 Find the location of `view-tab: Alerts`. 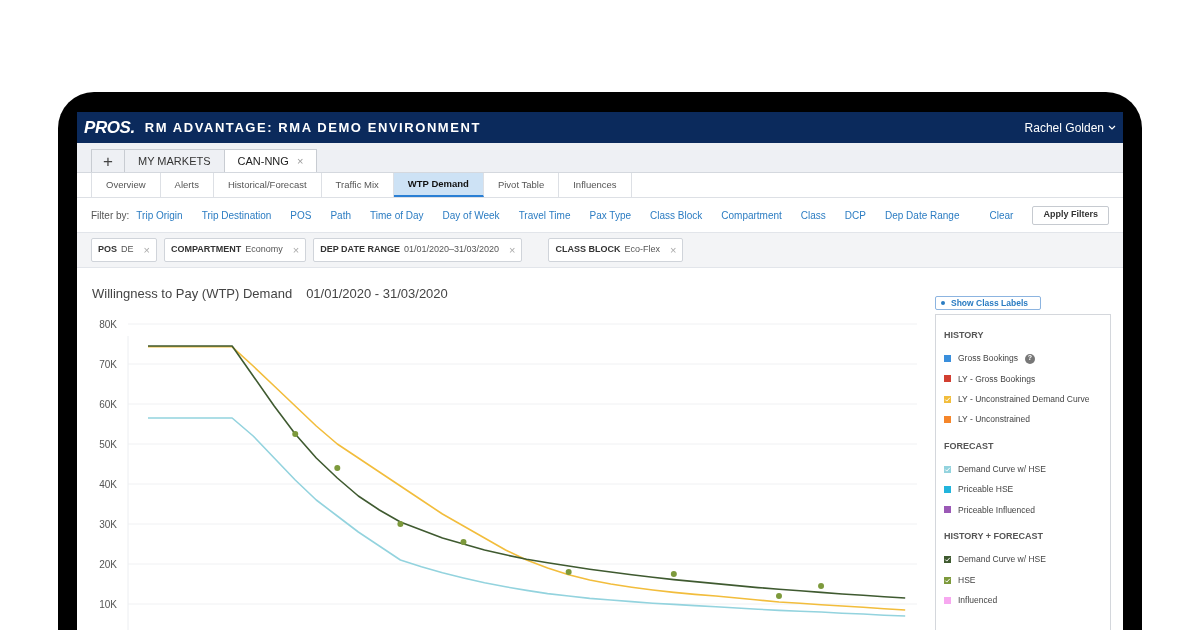

view-tab: Alerts is located at coordinates (187, 185).